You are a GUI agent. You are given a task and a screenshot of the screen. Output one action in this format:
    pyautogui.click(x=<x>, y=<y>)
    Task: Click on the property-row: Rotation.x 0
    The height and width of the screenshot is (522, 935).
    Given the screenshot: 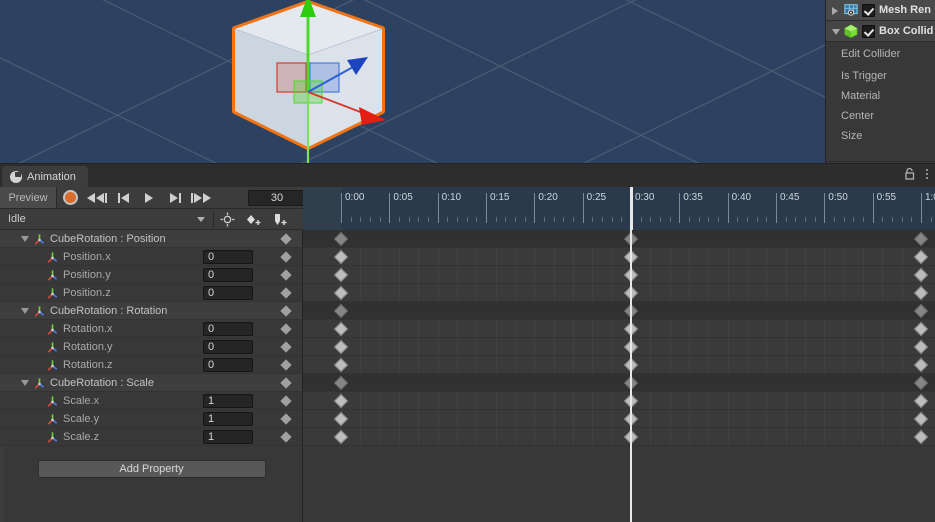 What is the action you would take?
    pyautogui.click(x=151, y=329)
    